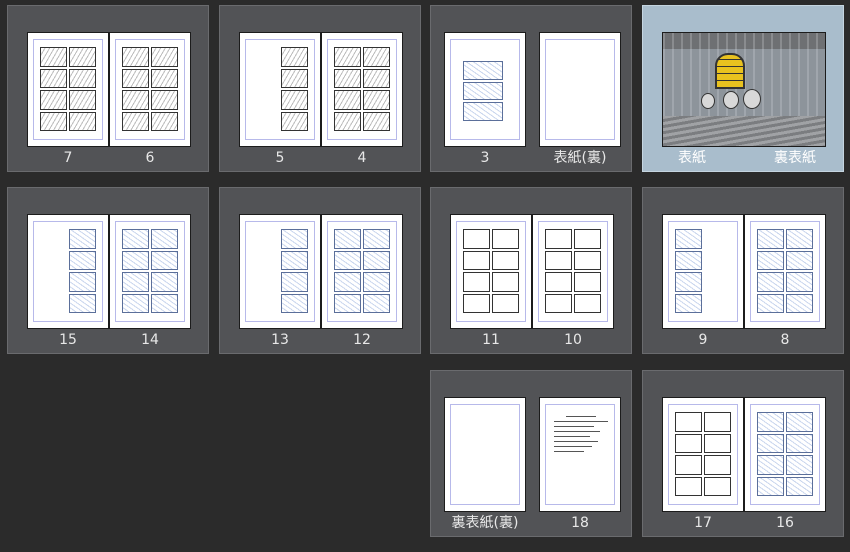 Image resolution: width=850 pixels, height=552 pixels. What do you see at coordinates (531, 453) in the screenshot?
I see `spread-back-cover-inner-18: 裏表紙(裏) 18` at bounding box center [531, 453].